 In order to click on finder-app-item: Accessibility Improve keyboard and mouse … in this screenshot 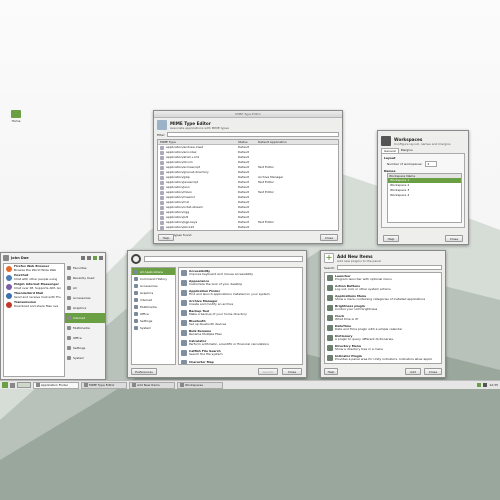, I will do `click(240, 273)`.